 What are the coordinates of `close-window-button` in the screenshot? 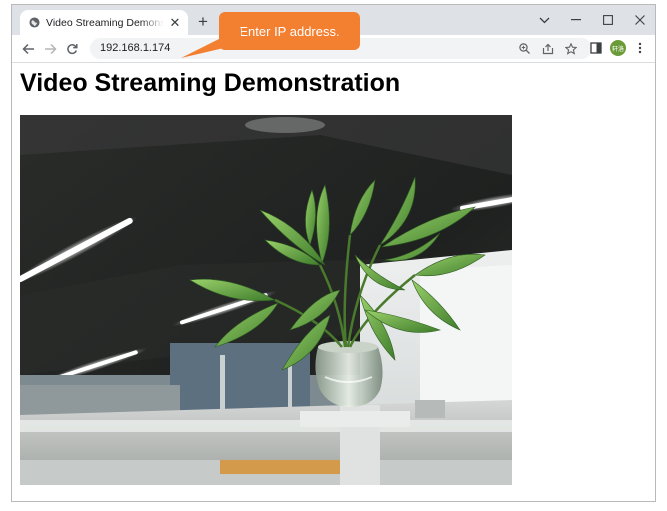 It's located at (639, 20).